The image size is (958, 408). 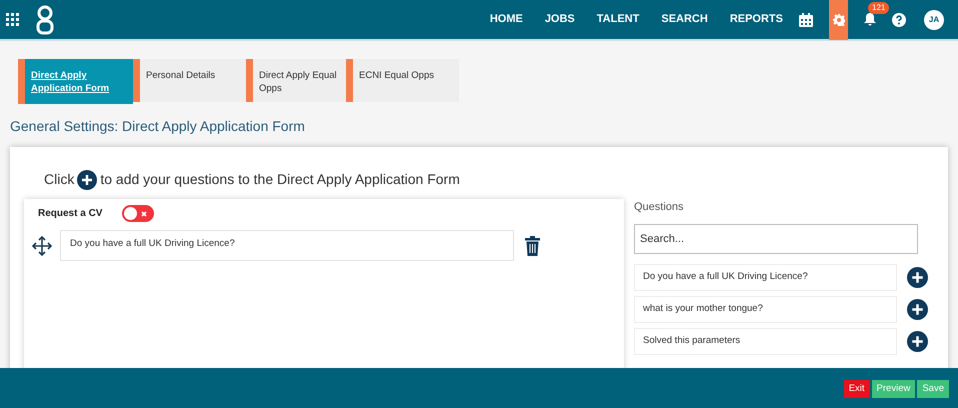 What do you see at coordinates (189, 80) in the screenshot?
I see `tab: Personal Details` at bounding box center [189, 80].